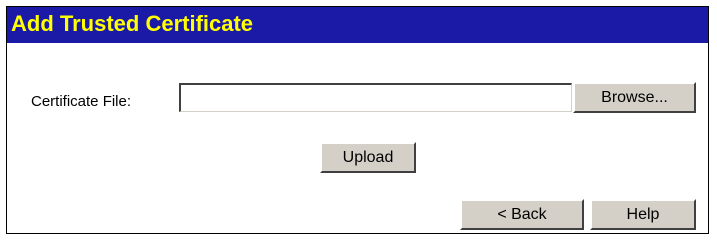  Describe the element at coordinates (643, 214) in the screenshot. I see `help-button: Help` at that location.